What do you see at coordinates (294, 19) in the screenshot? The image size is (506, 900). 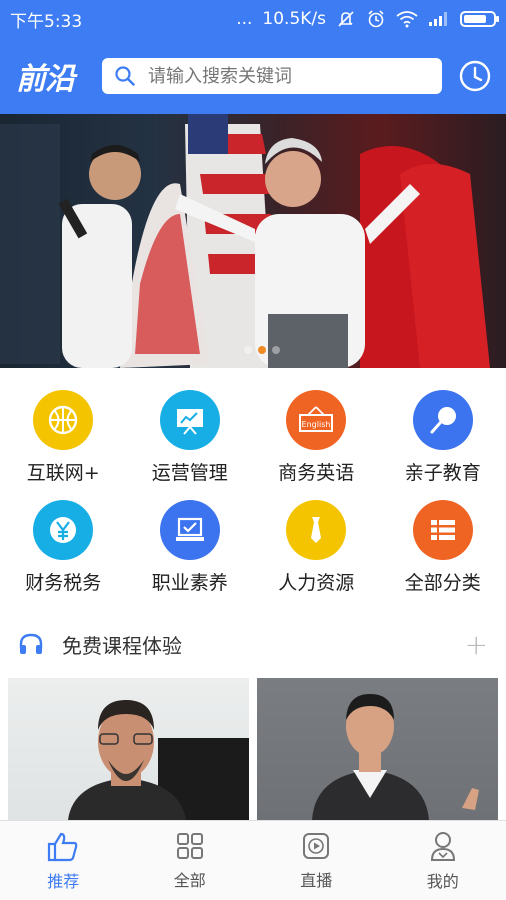 I see `network-speed: 10.5K/s` at bounding box center [294, 19].